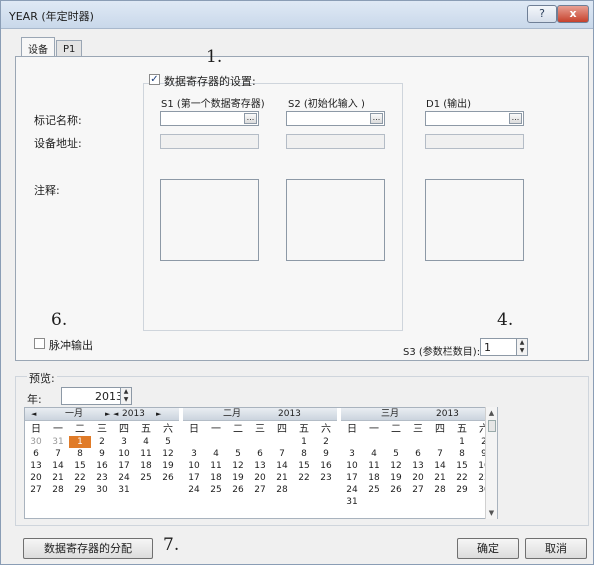 Image resolution: width=594 pixels, height=565 pixels. What do you see at coordinates (158, 414) in the screenshot?
I see `next-year-icon: ►` at bounding box center [158, 414].